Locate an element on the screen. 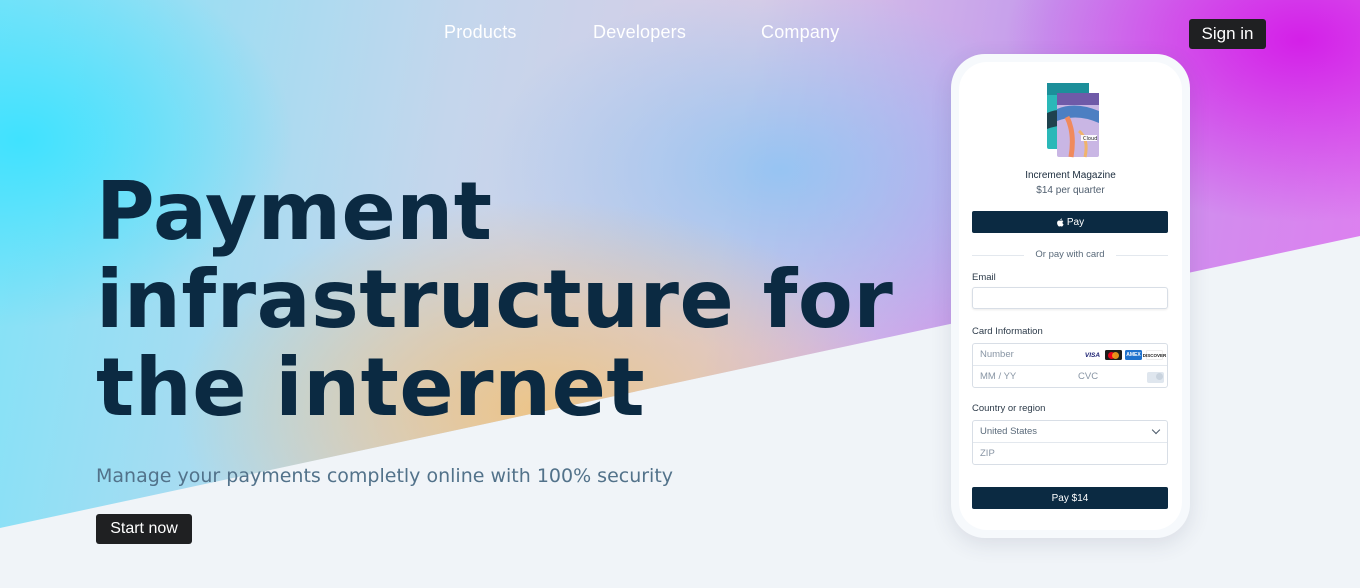 The width and height of the screenshot is (1360, 588). card-expiry-field is located at coordinates (1021, 376).